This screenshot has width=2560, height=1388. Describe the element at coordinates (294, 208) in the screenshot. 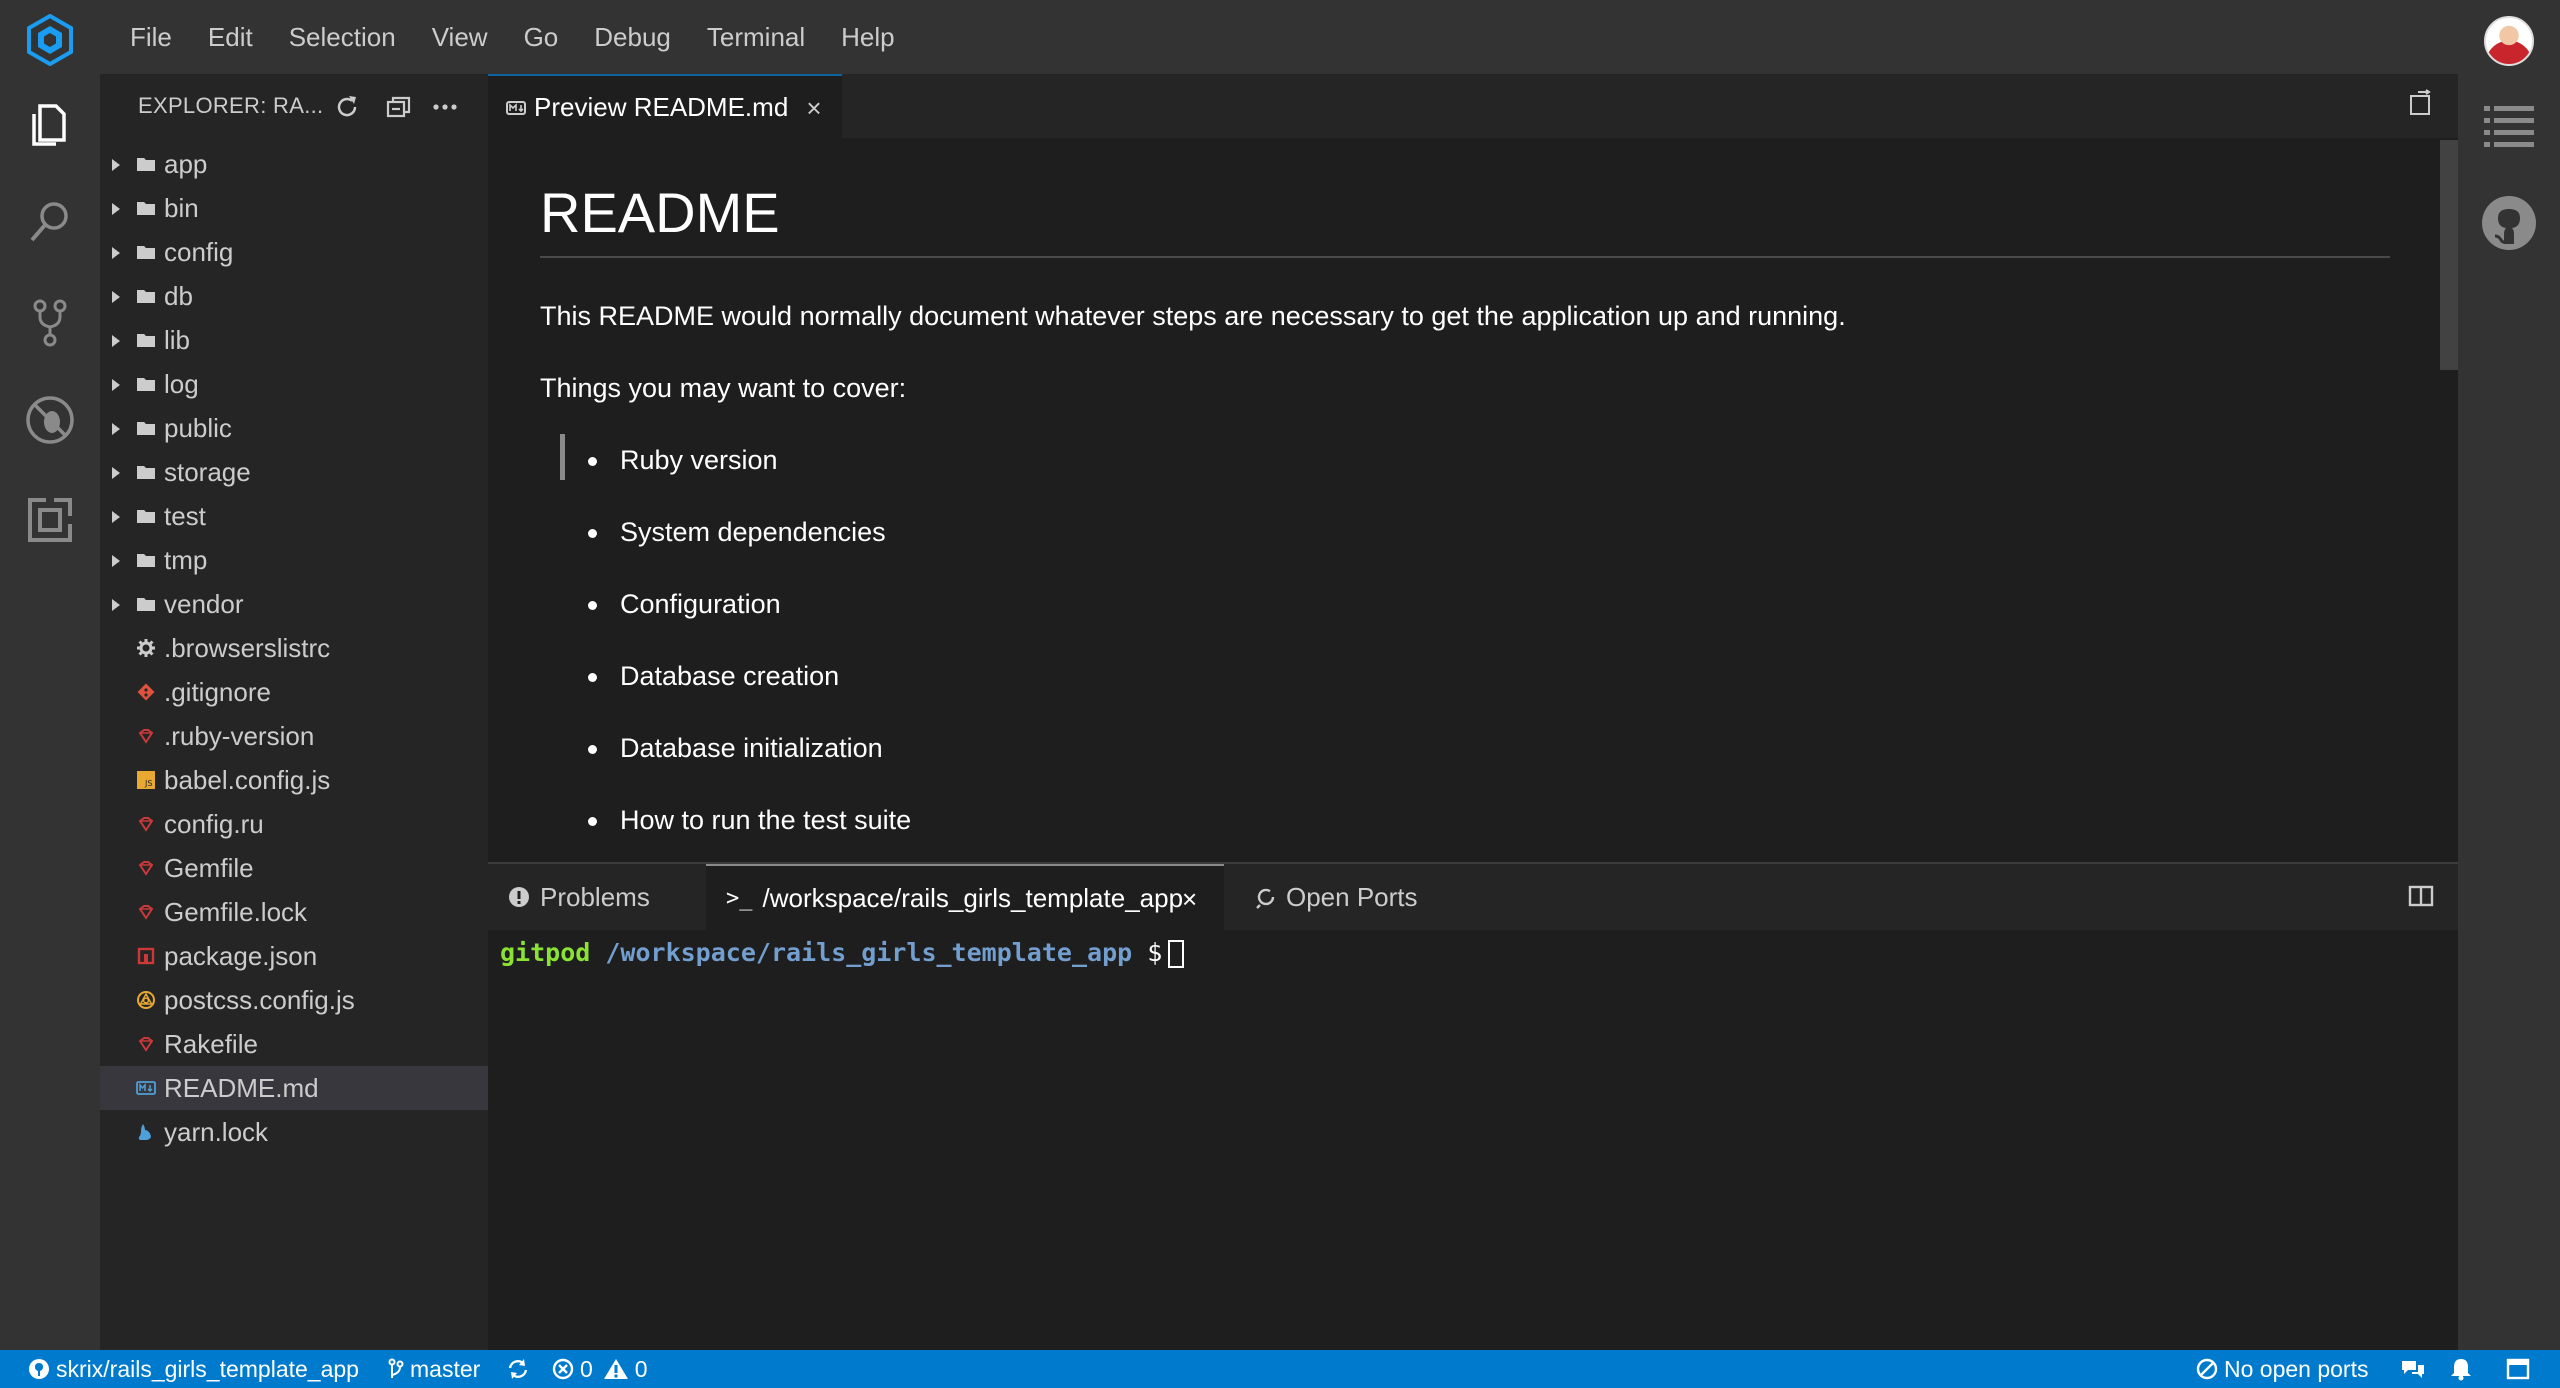

I see `folder-bin: bin` at that location.